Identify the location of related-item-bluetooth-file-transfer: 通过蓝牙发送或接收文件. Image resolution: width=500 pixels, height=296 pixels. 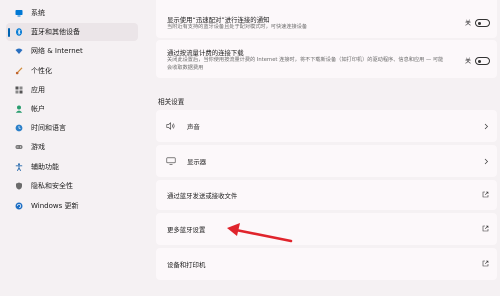
(326, 195).